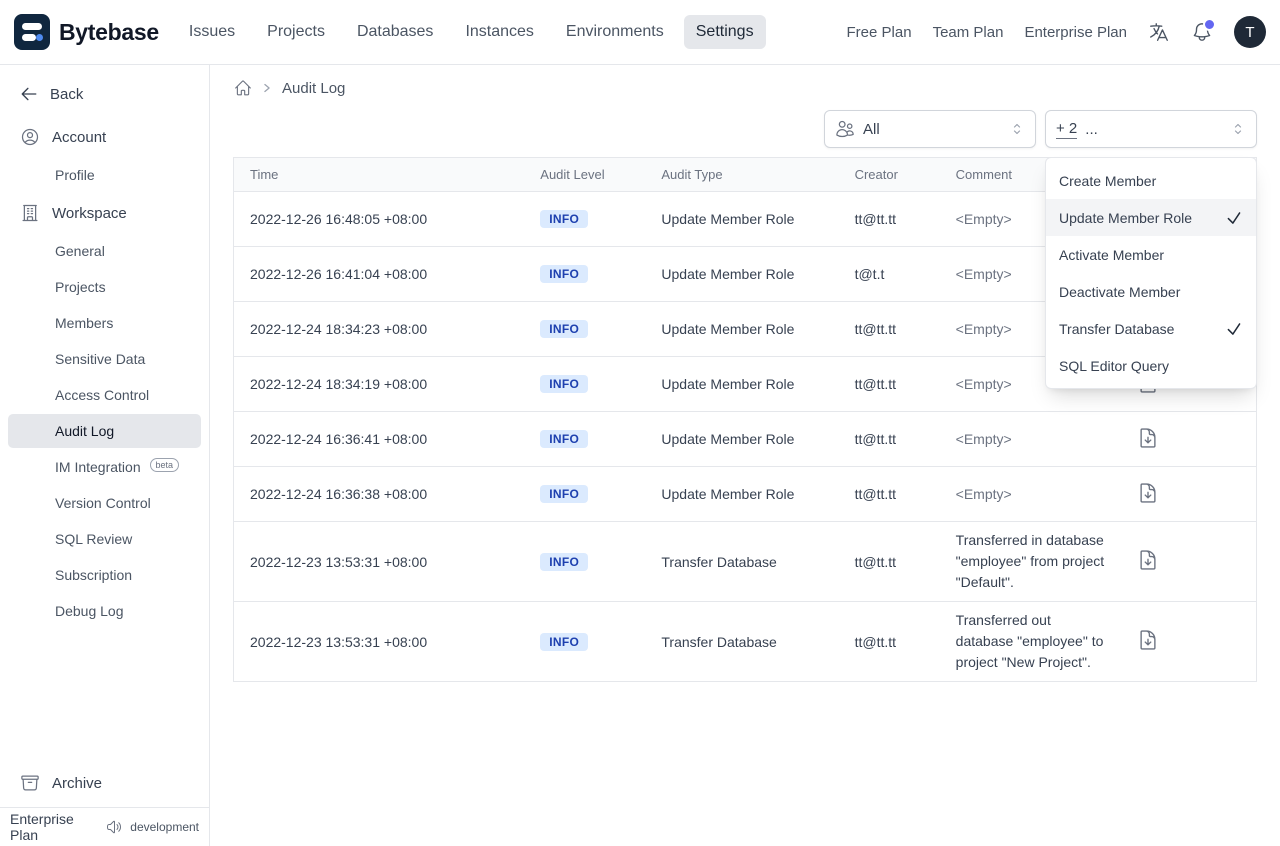 This screenshot has height=846, width=1280. I want to click on breadcrumb-current: Audit Log, so click(314, 88).